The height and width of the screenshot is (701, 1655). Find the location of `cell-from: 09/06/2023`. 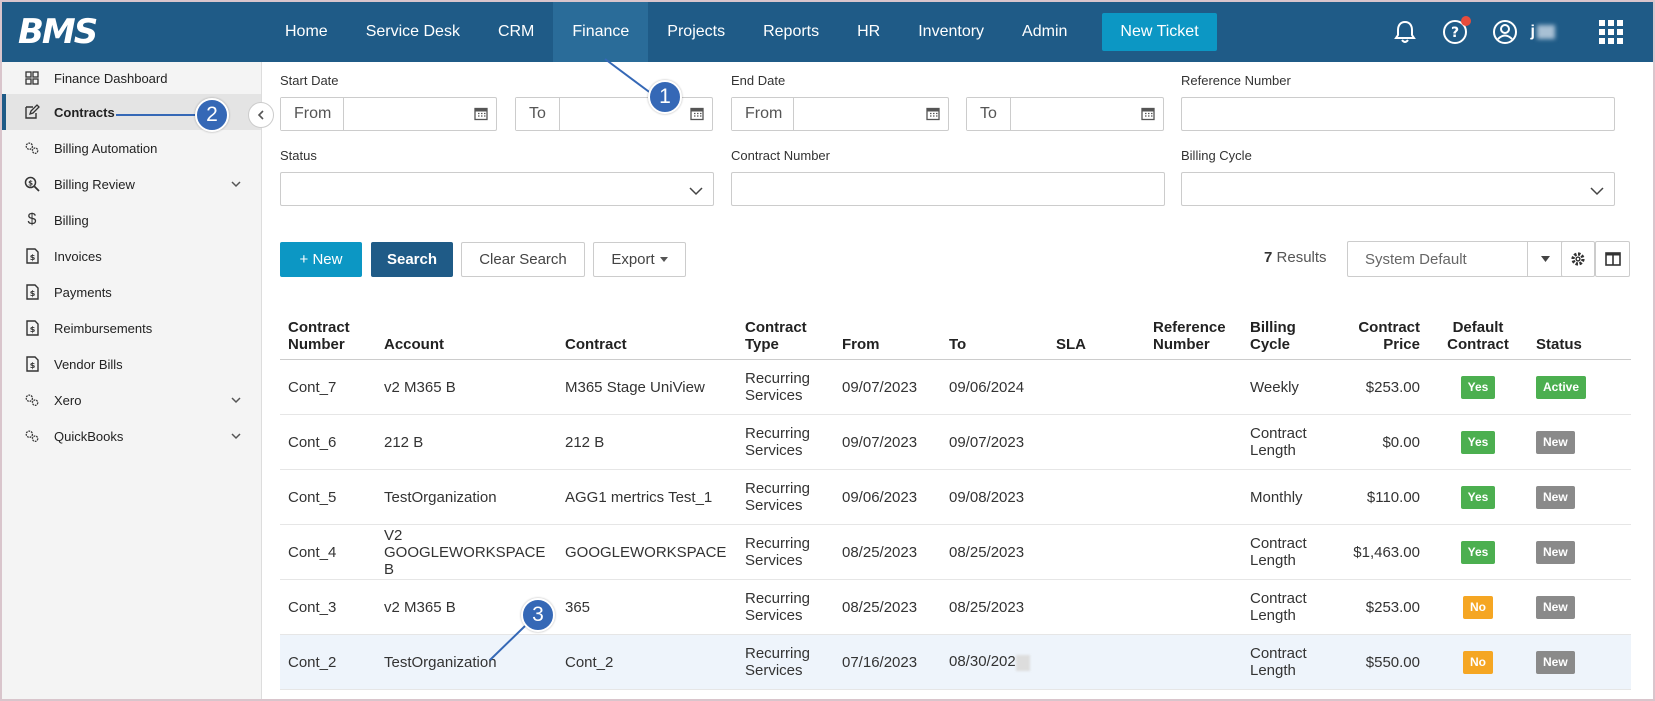

cell-from: 09/06/2023 is located at coordinates (887, 497).